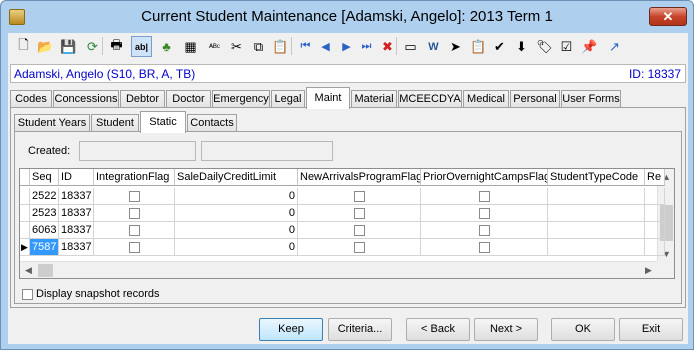  I want to click on subtab-contacts: Contacts, so click(212, 123).